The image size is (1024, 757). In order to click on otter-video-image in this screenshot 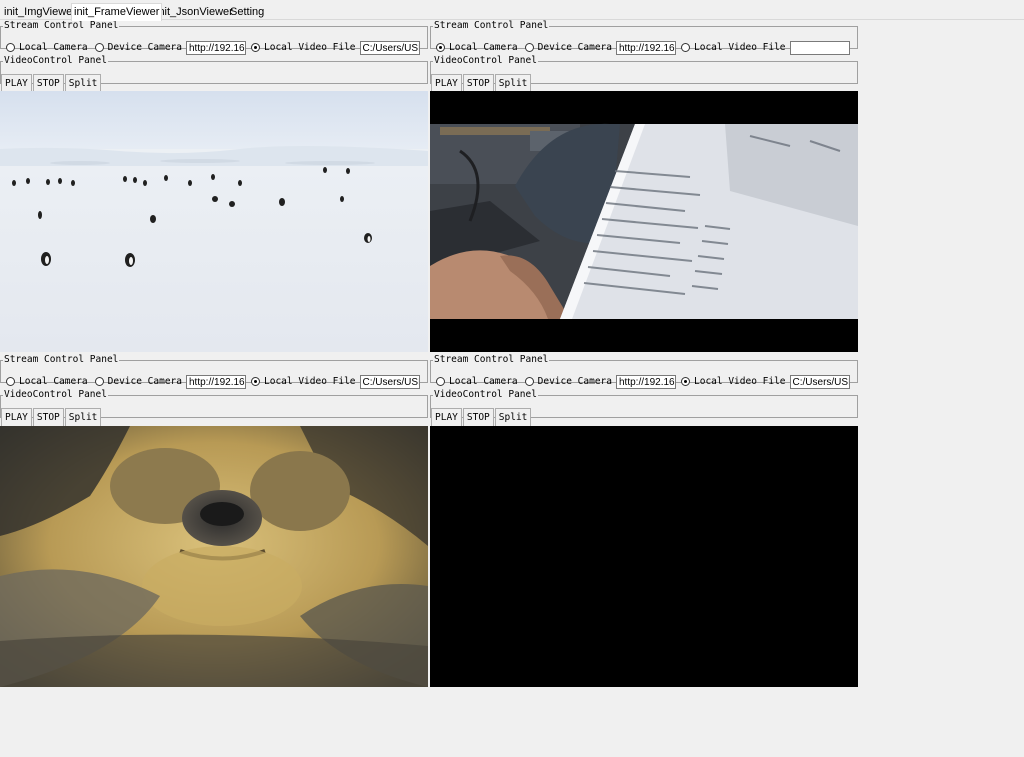, I will do `click(214, 556)`.